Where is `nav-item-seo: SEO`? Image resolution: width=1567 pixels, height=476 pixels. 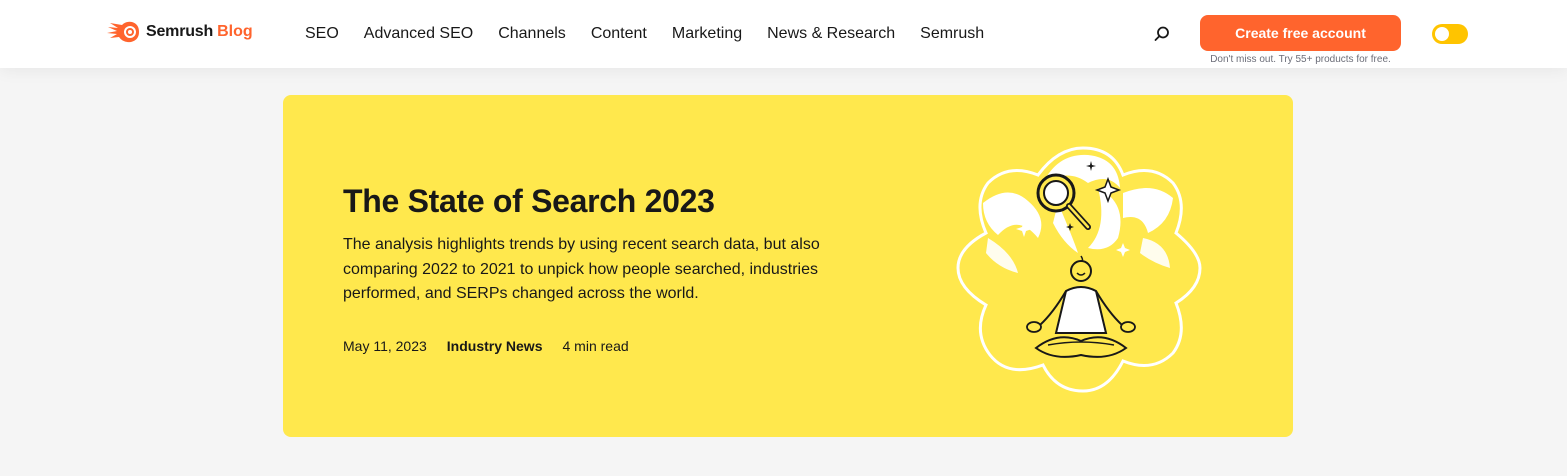 nav-item-seo: SEO is located at coordinates (322, 34).